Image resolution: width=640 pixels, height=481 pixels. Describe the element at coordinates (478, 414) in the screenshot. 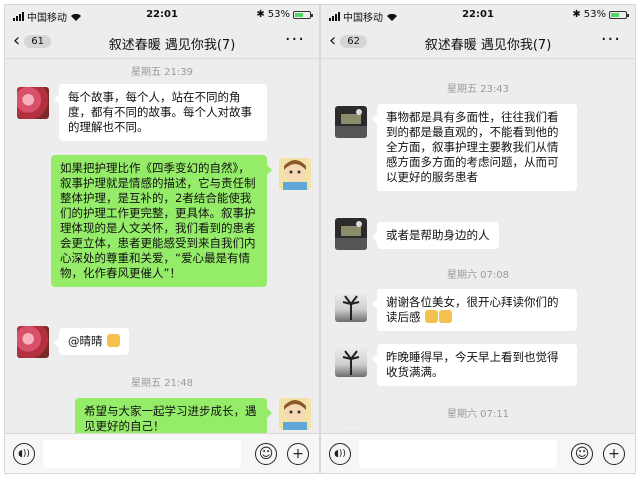

I see `timestamp: 星期六 07:11` at that location.